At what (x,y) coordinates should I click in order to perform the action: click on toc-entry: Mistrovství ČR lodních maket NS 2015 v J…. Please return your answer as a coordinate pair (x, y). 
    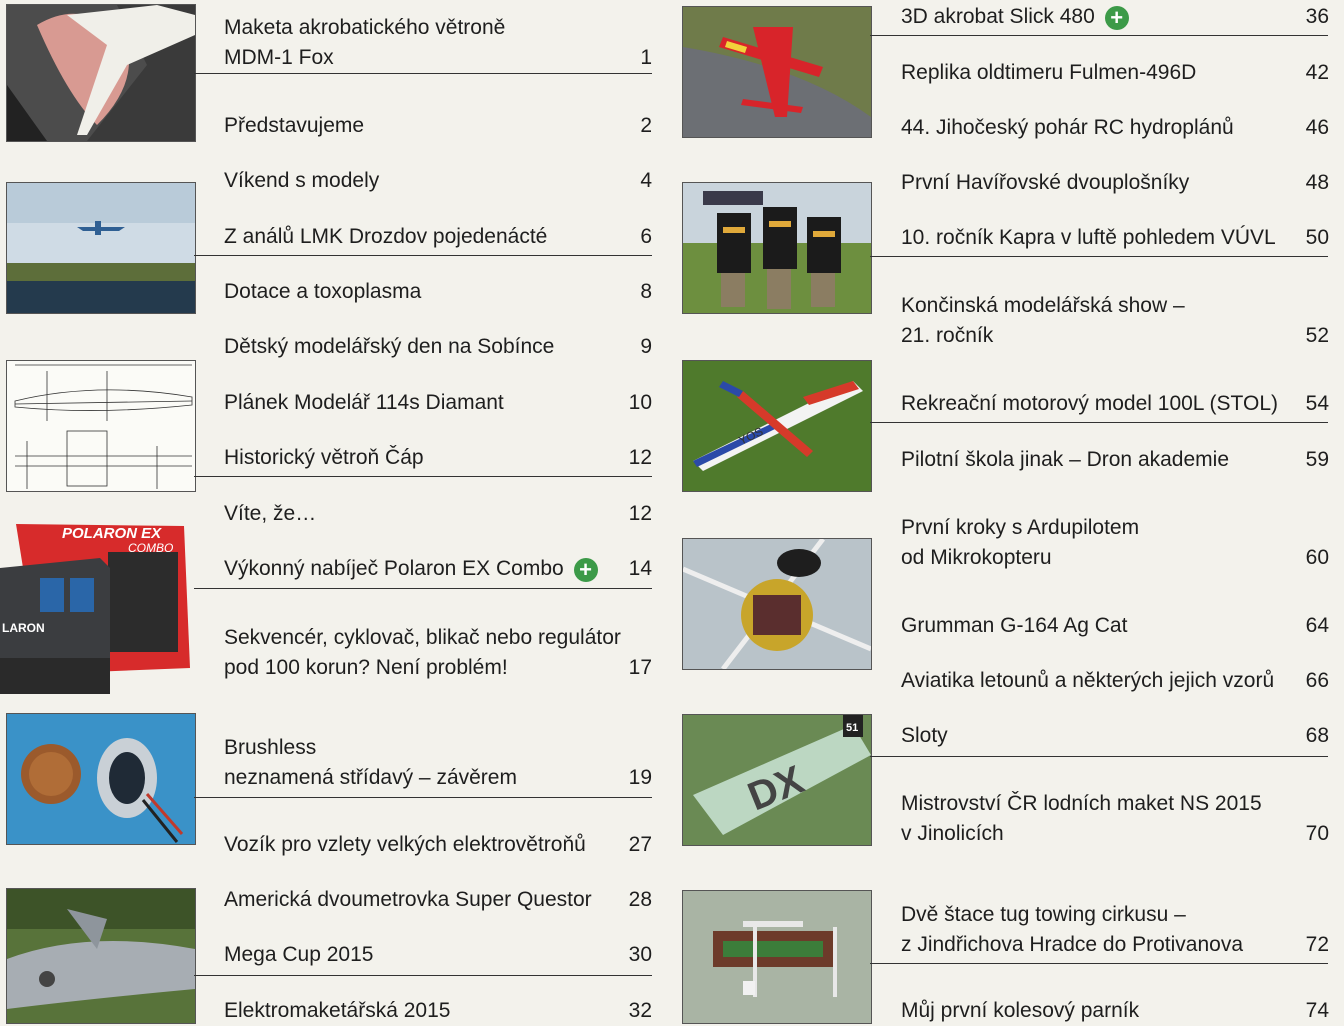
    Looking at the image, I should click on (1115, 819).